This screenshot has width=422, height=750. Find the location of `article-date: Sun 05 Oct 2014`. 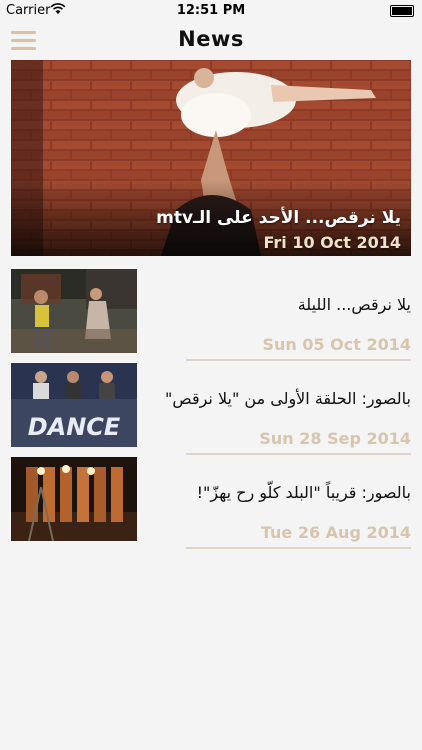

article-date: Sun 05 Oct 2014 is located at coordinates (336, 344).